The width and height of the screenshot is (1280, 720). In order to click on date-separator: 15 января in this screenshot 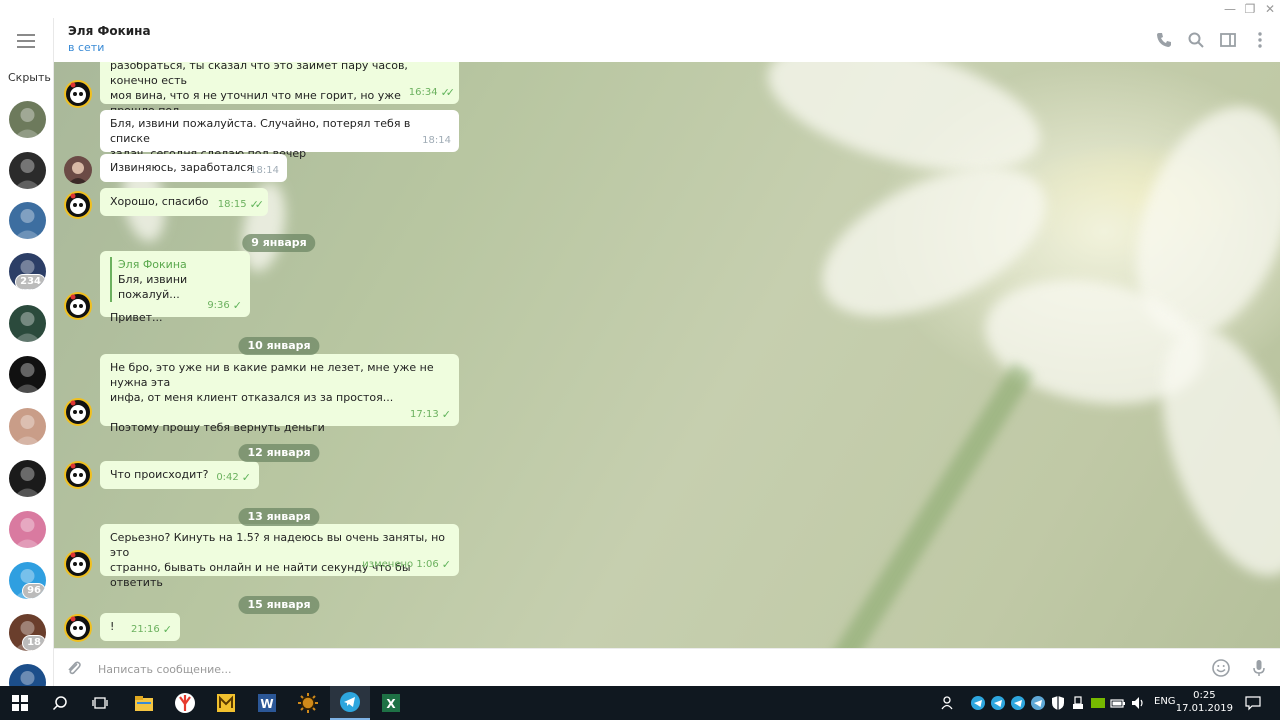, I will do `click(279, 605)`.